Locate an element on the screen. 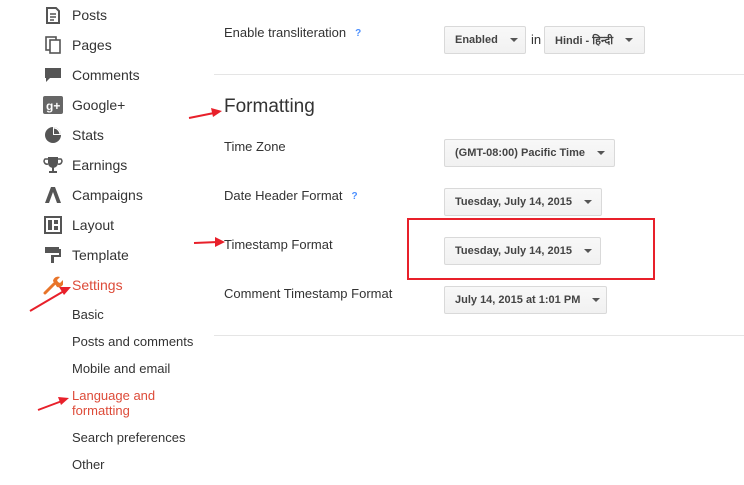  sidebar-item-settings: Settings is located at coordinates (82, 285).